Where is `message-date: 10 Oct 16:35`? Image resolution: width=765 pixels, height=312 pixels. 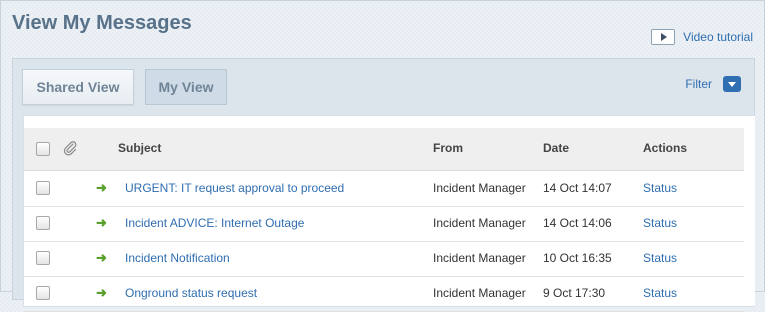 message-date: 10 Oct 16:35 is located at coordinates (577, 258).